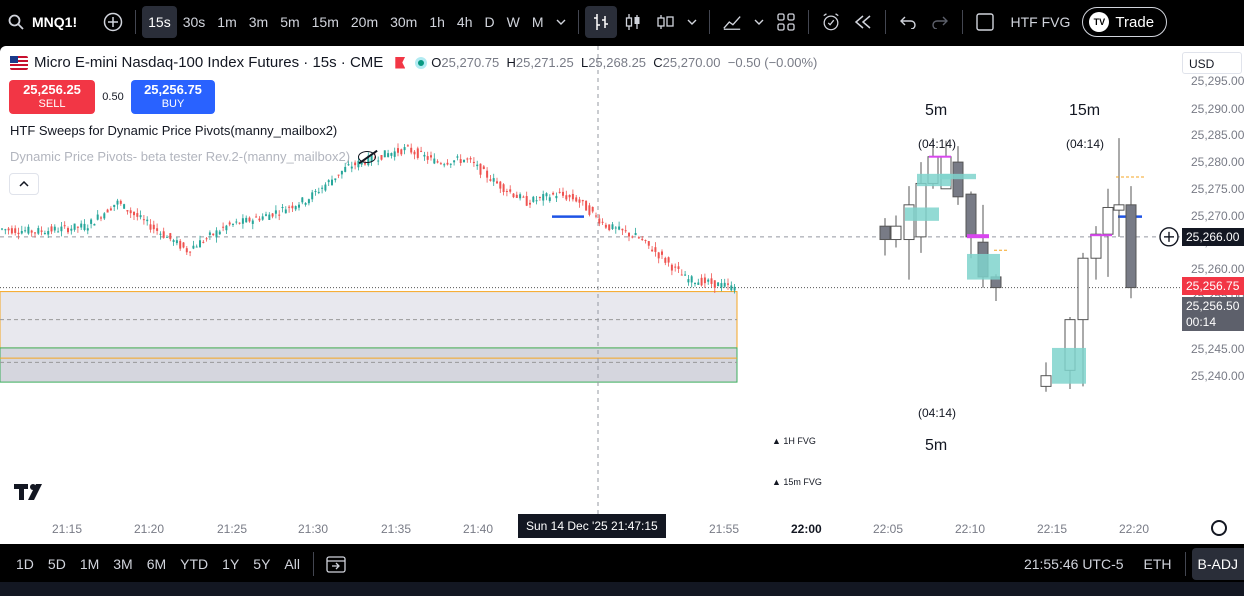  I want to click on htf15-candle-body, so click(1083, 289).